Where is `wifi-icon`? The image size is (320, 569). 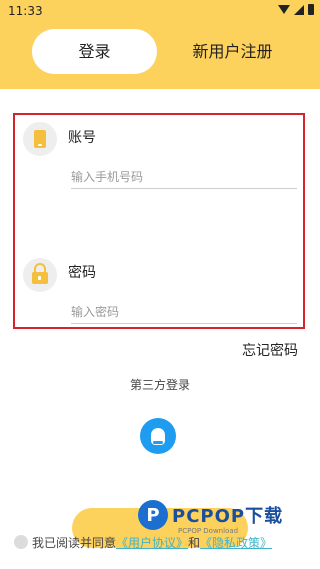
wifi-icon is located at coordinates (284, 9).